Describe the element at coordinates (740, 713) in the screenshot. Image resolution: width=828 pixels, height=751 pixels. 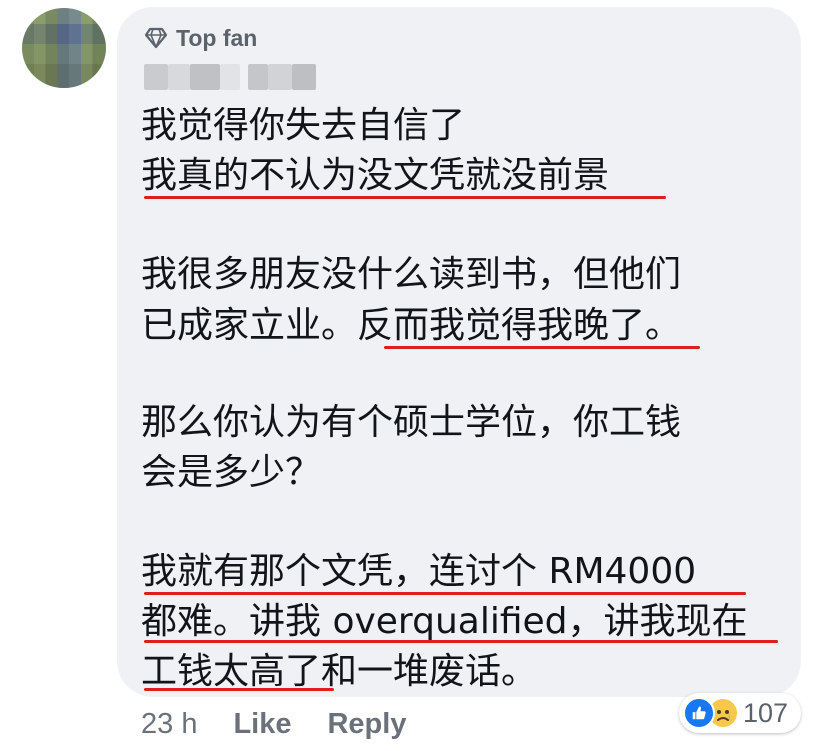
I see `reactions-summary: 107` at that location.